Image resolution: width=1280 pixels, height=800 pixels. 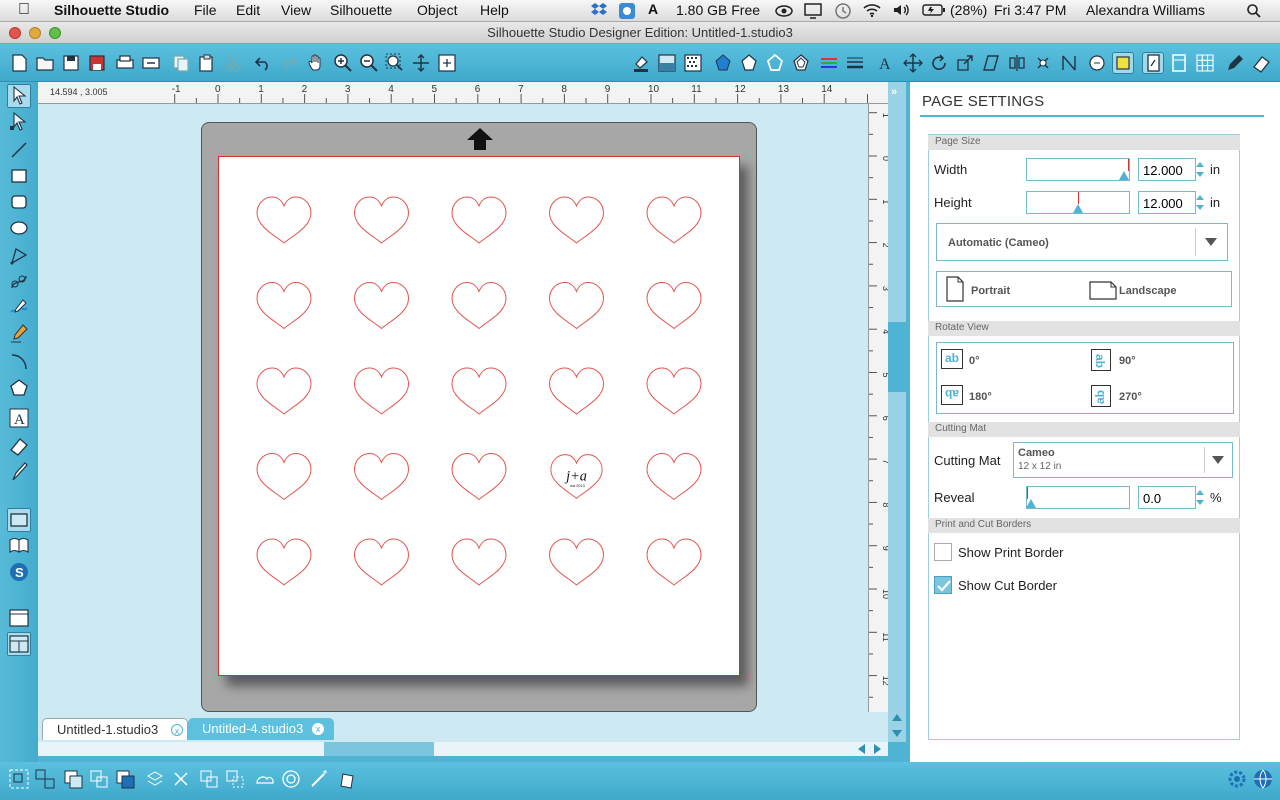 What do you see at coordinates (347, 779) in the screenshot?
I see `lock-layer-button` at bounding box center [347, 779].